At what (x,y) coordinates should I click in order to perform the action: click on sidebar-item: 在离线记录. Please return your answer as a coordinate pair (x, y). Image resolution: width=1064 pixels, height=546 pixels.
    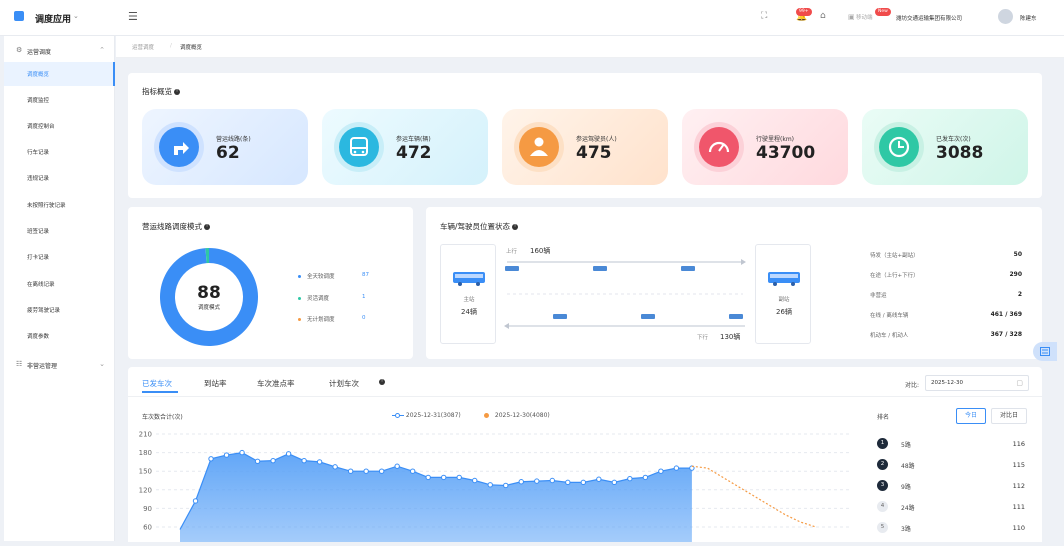
    Looking at the image, I should click on (59, 284).